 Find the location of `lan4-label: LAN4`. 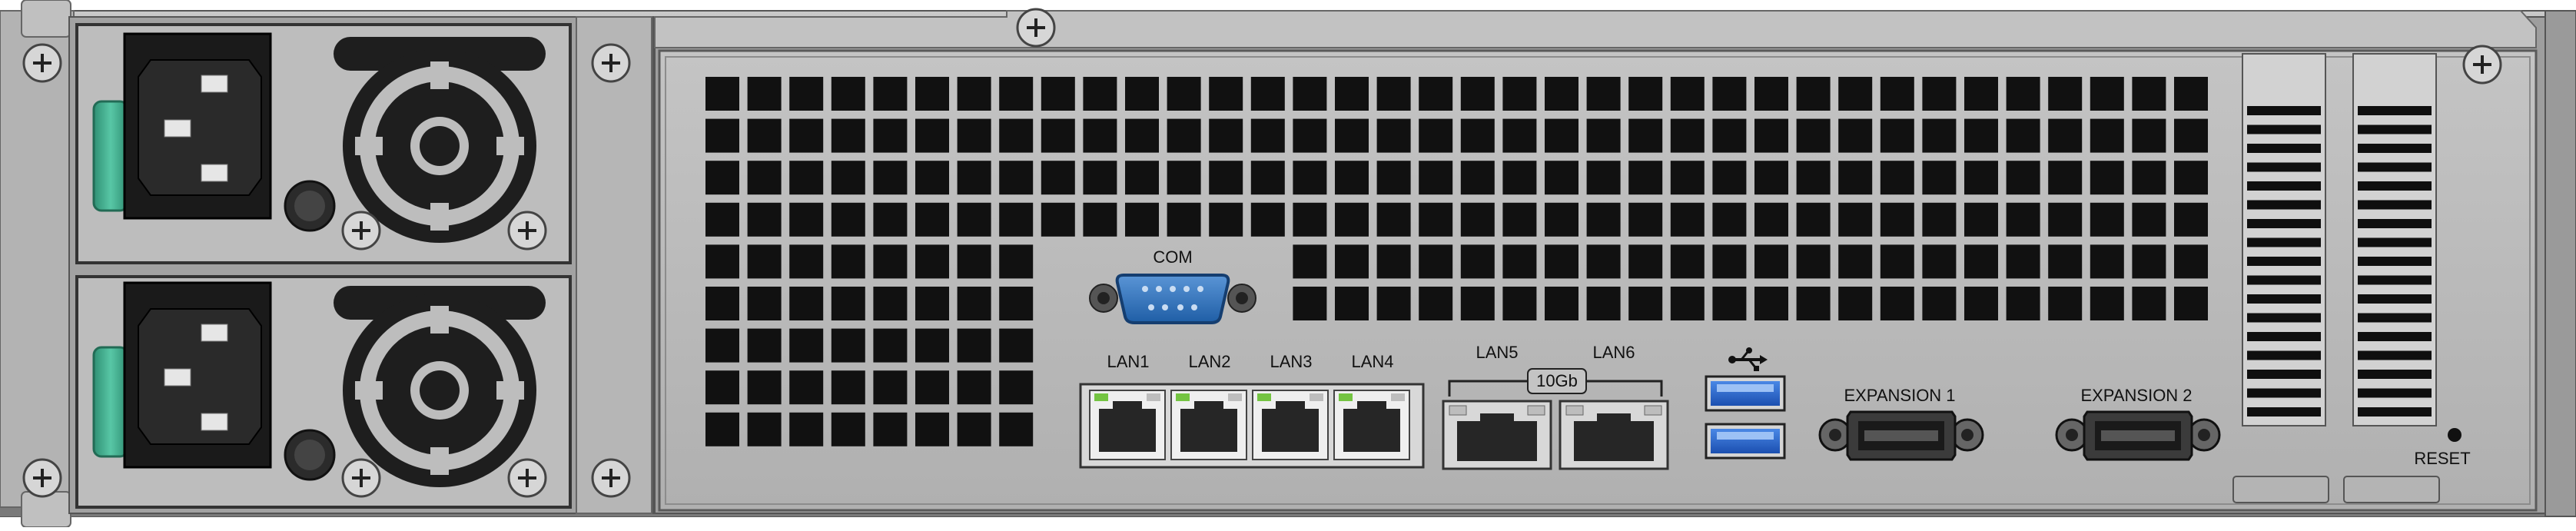

lan4-label: LAN4 is located at coordinates (1372, 361).